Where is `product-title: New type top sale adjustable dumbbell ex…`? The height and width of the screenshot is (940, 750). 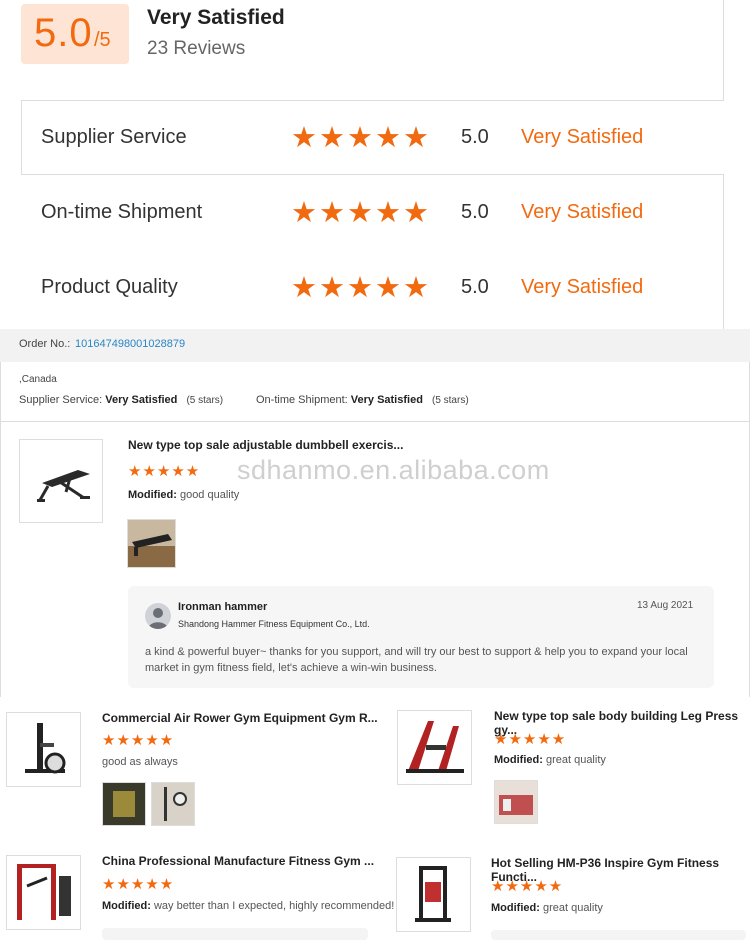 product-title: New type top sale adjustable dumbbell ex… is located at coordinates (265, 445).